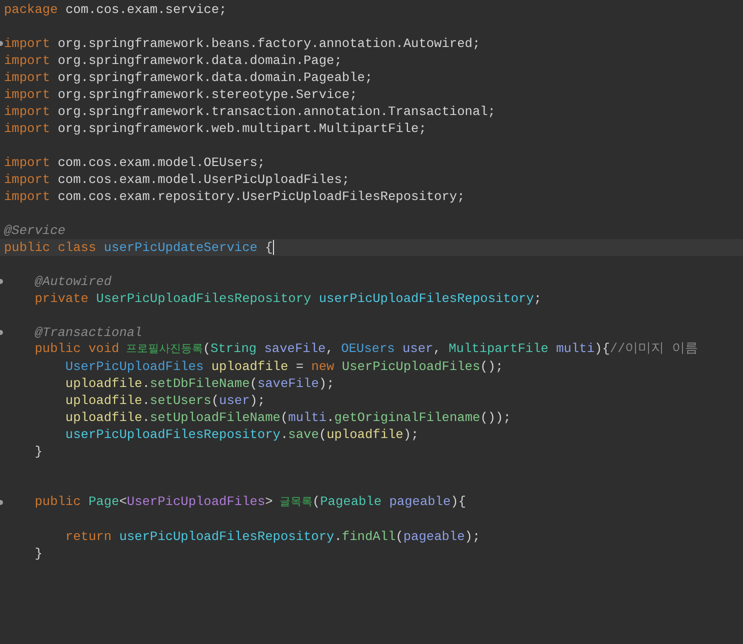 The height and width of the screenshot is (644, 743). I want to click on code-line: userPicUploadFilesRepository.save(uploadfile);, so click(241, 434).